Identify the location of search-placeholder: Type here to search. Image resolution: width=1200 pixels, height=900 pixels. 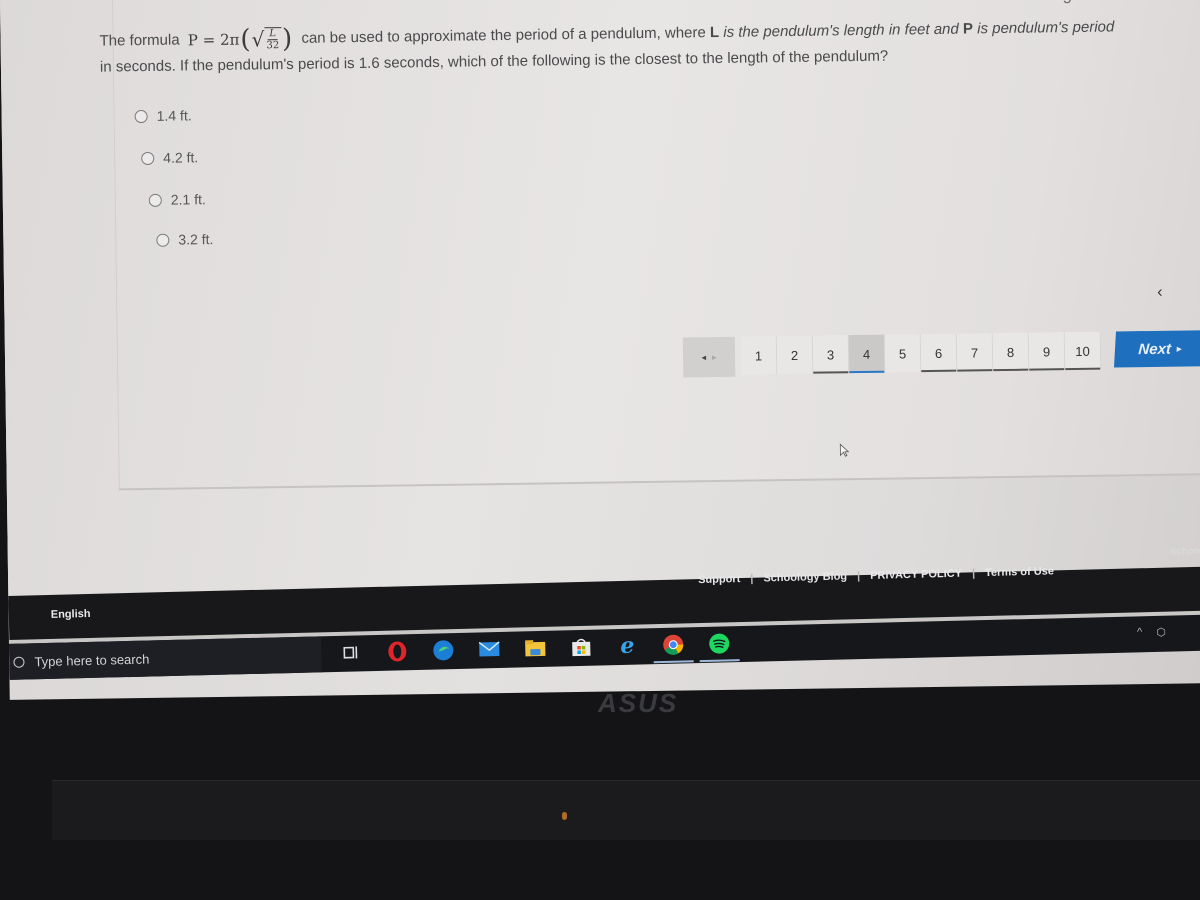
(92, 660).